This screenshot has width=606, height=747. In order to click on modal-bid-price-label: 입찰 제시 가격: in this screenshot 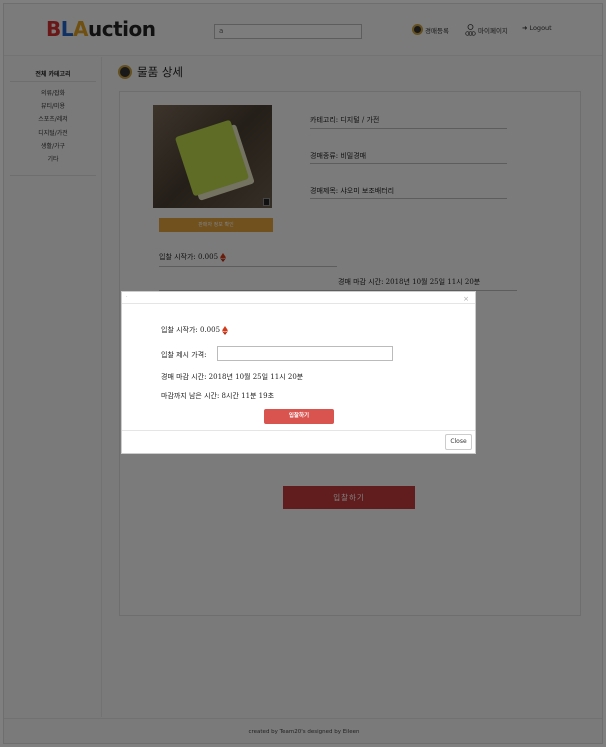, I will do `click(184, 355)`.